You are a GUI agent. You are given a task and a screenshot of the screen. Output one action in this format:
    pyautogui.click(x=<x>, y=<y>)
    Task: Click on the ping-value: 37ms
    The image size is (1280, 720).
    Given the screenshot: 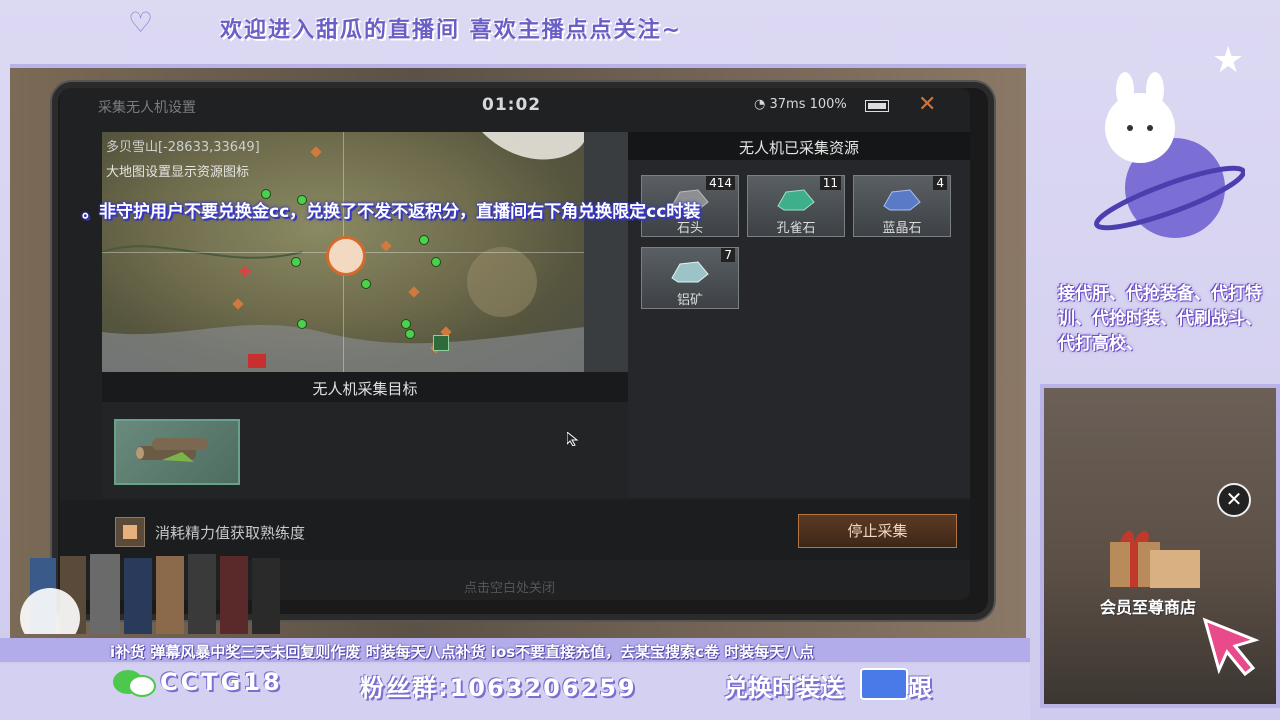 What is the action you would take?
    pyautogui.click(x=787, y=104)
    